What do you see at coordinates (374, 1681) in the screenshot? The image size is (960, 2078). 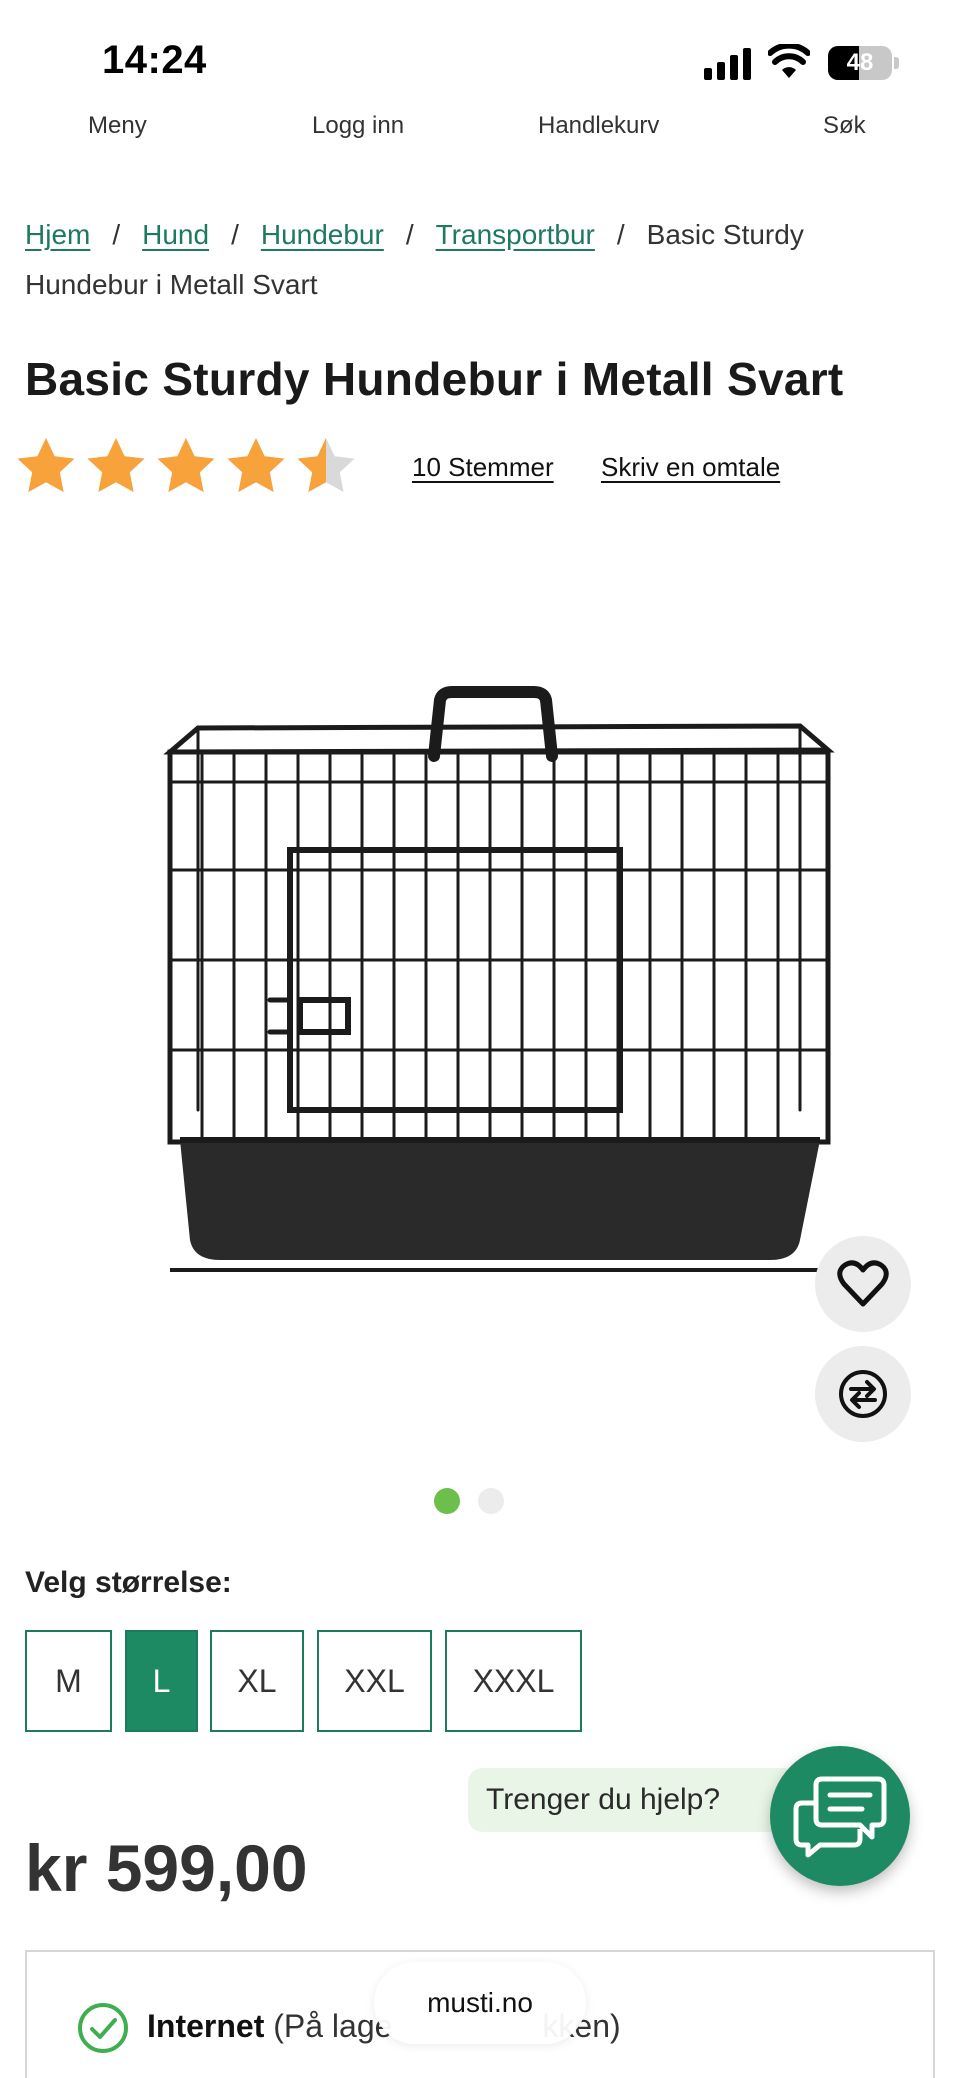 I see `size-option-xxl: XXL` at bounding box center [374, 1681].